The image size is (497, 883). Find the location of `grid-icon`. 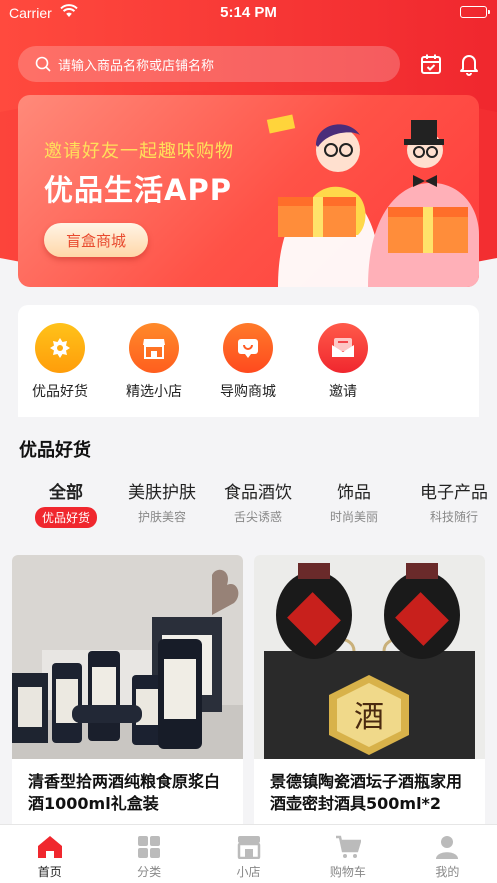

grid-icon is located at coordinates (148, 847).